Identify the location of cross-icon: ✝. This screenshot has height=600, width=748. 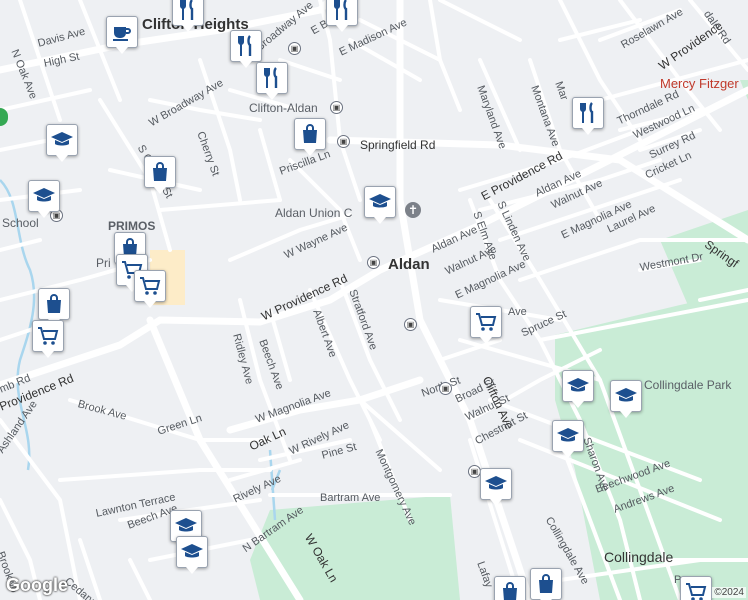
(413, 210).